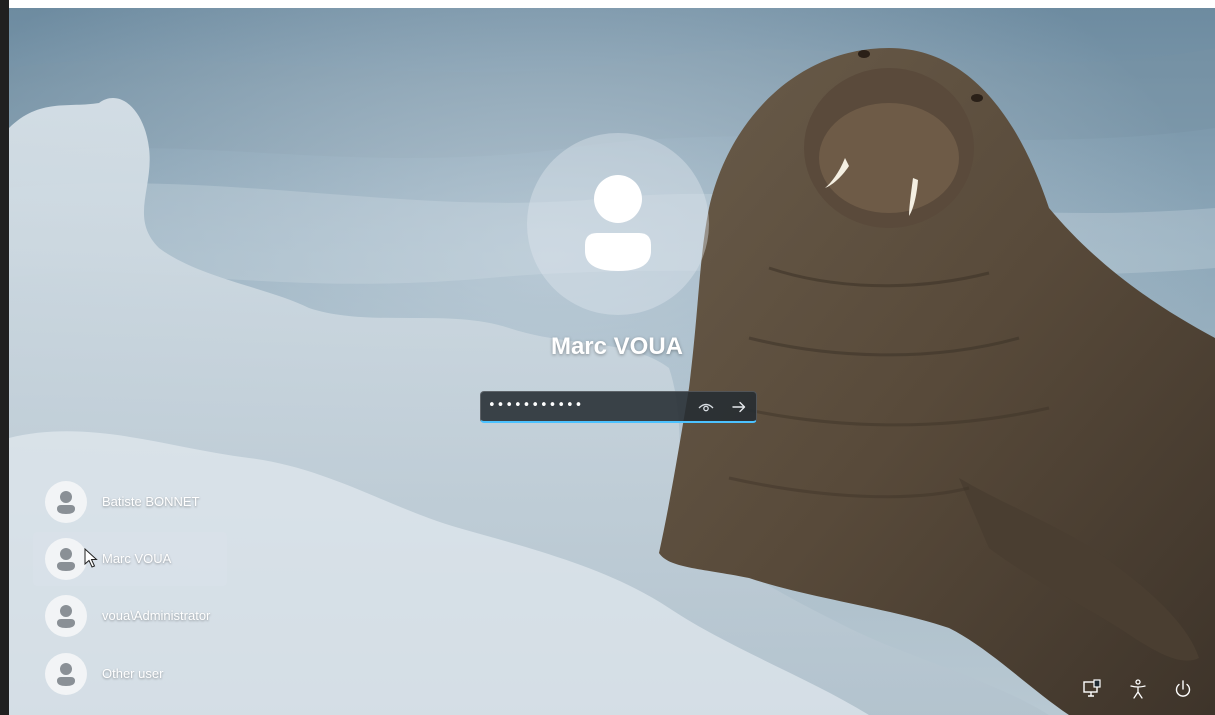 The image size is (1215, 715). What do you see at coordinates (91, 557) in the screenshot?
I see `mouse-cursor-icon` at bounding box center [91, 557].